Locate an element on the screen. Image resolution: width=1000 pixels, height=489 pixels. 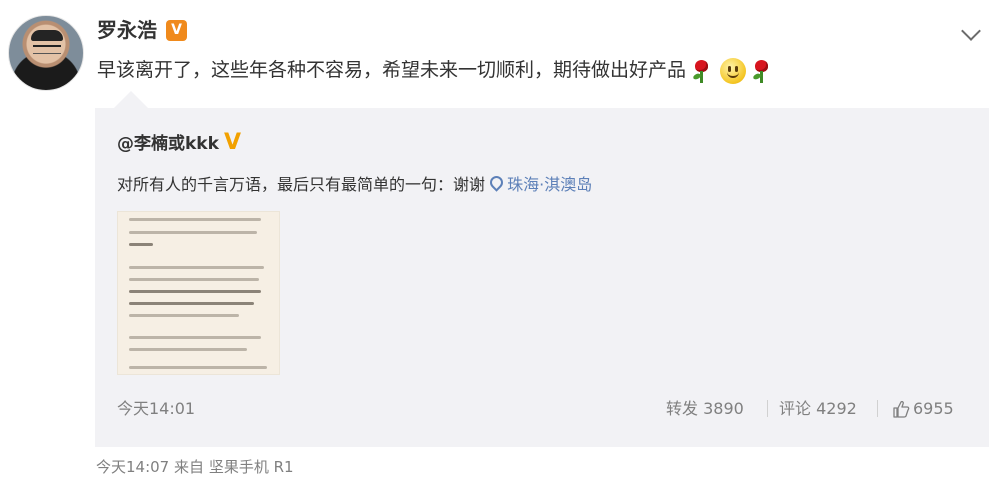
author-avatar is located at coordinates (46, 53).